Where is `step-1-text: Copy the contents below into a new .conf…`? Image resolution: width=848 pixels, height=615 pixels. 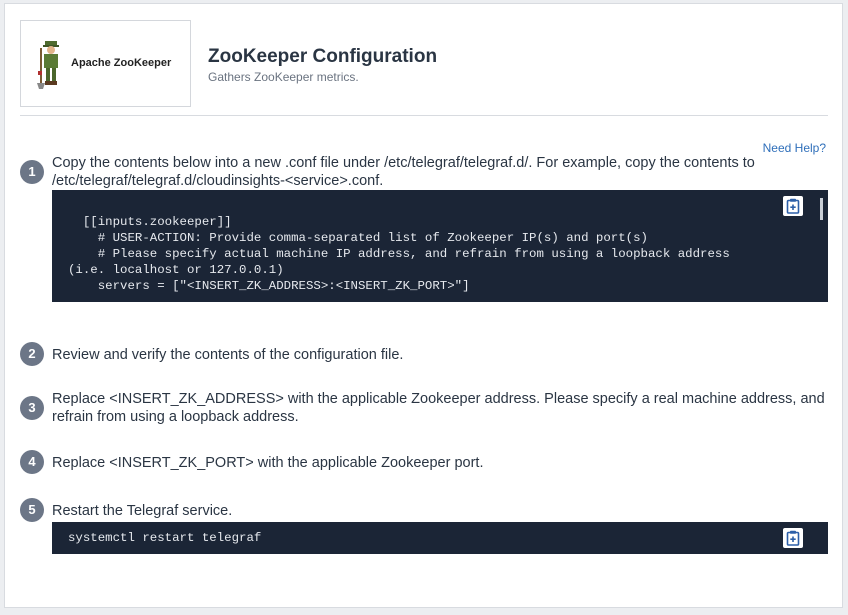 step-1-text: Copy the contents below into a new .conf… is located at coordinates (403, 172).